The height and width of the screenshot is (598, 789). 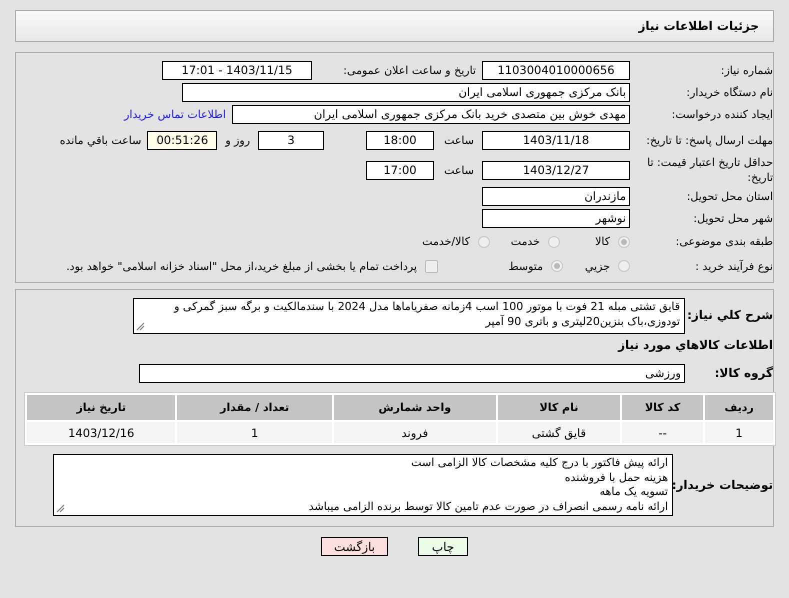 What do you see at coordinates (525, 266) in the screenshot?
I see `radio-label: متوسط` at bounding box center [525, 266].